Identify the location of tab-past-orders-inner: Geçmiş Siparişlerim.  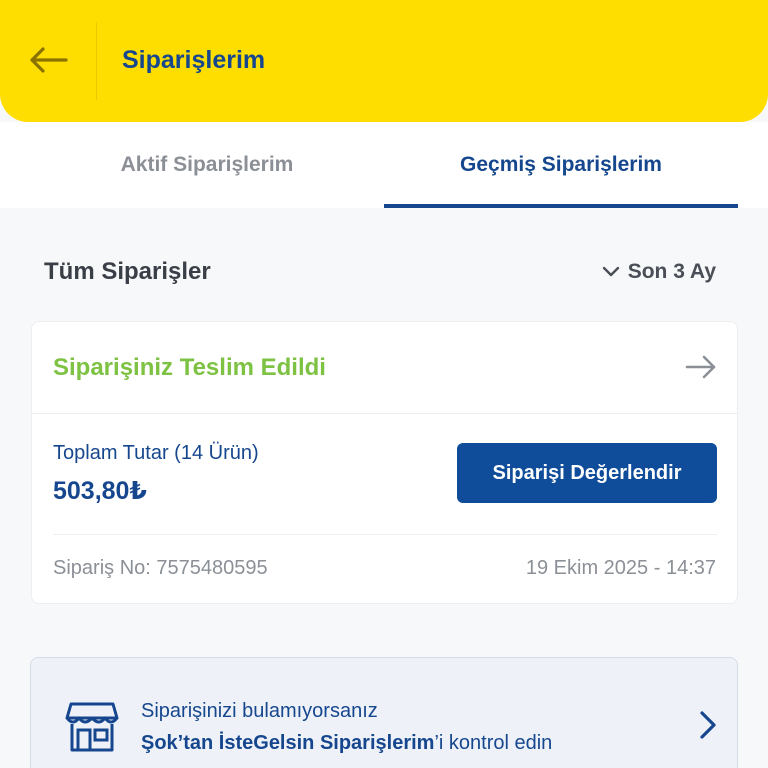
(561, 165).